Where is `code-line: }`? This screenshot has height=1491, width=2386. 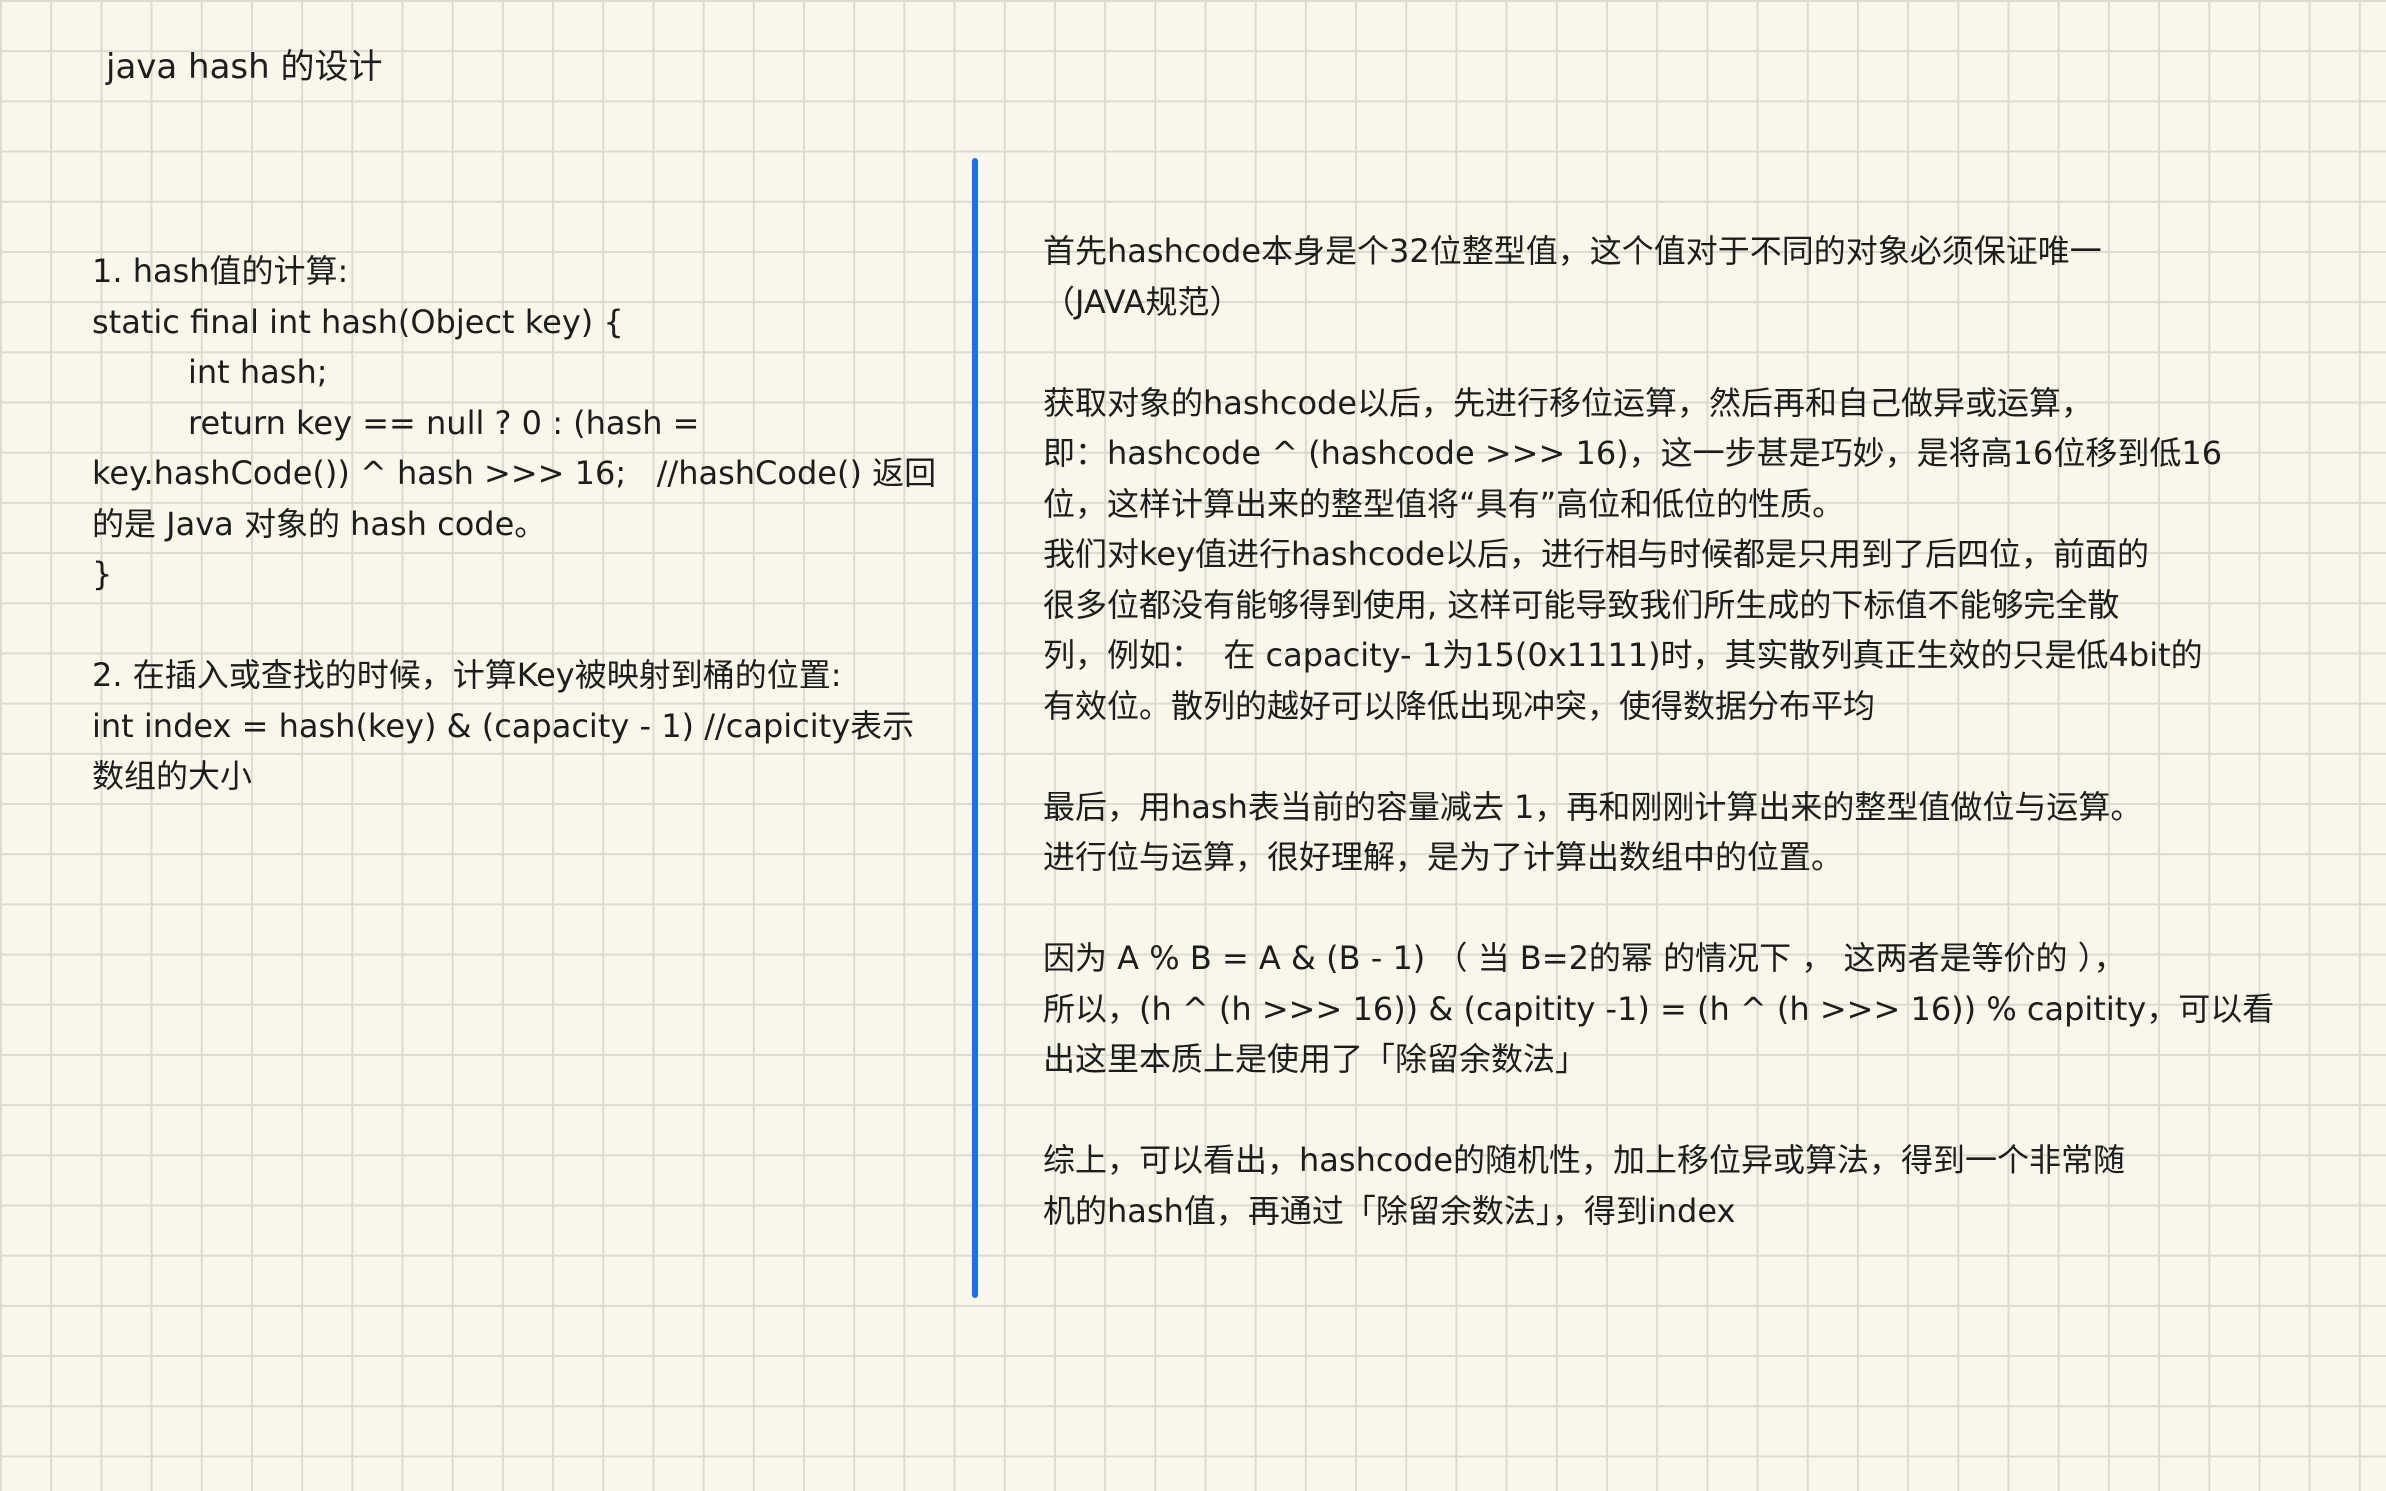 code-line: } is located at coordinates (102, 574).